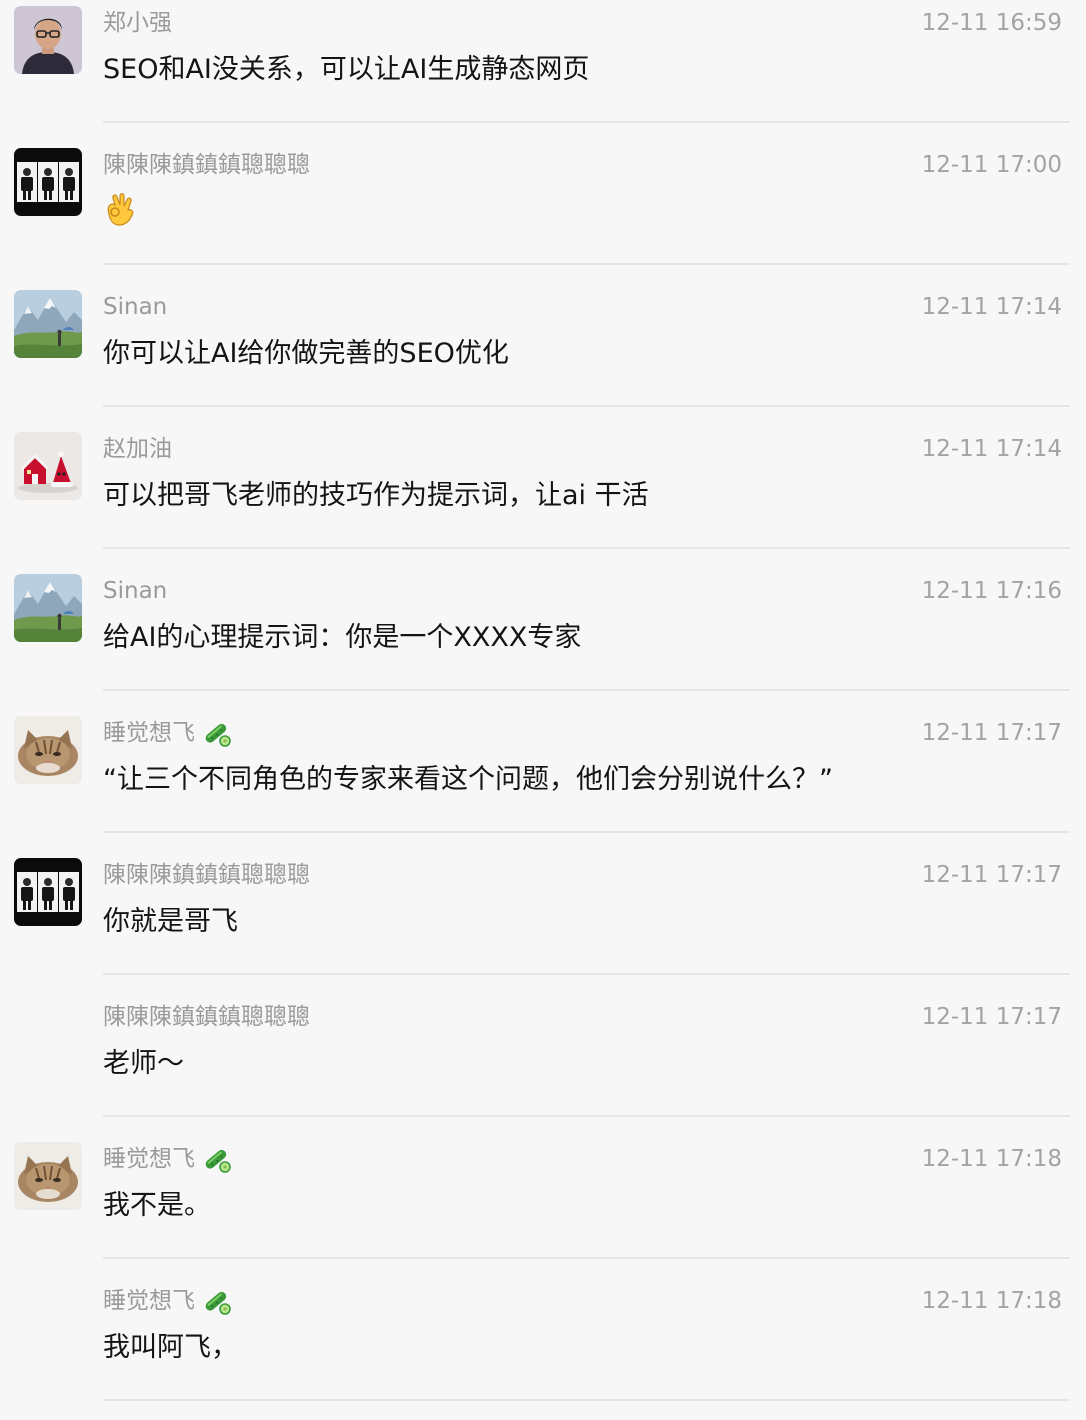 This screenshot has height=1420, width=1086. I want to click on message-item: 郑小强 12-11 16:59 SEO和AI没关系，可以让AI生成静态网页, so click(543, 71).